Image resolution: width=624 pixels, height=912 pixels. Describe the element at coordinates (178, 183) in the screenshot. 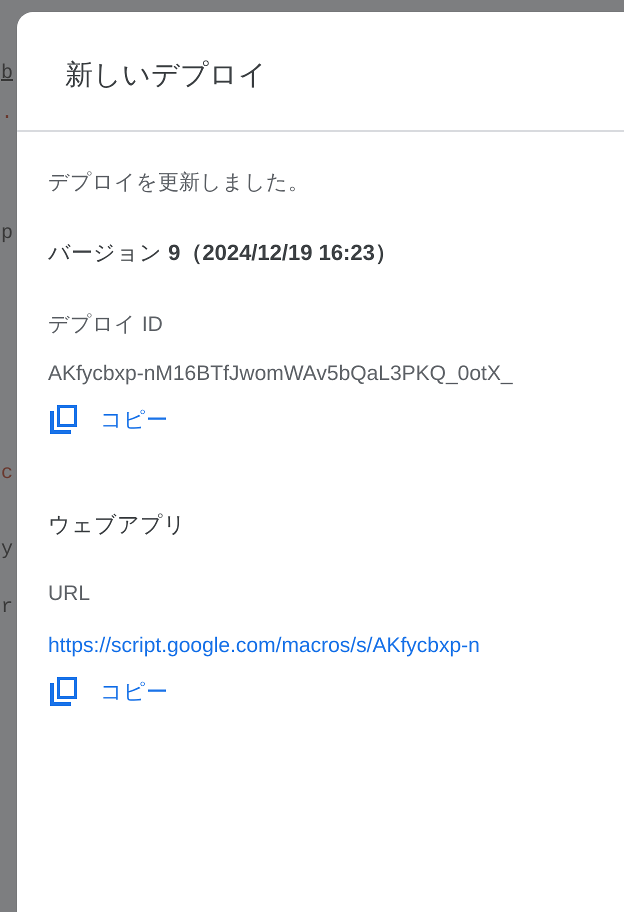

I see `status-message: デプロイを更新しました。` at that location.